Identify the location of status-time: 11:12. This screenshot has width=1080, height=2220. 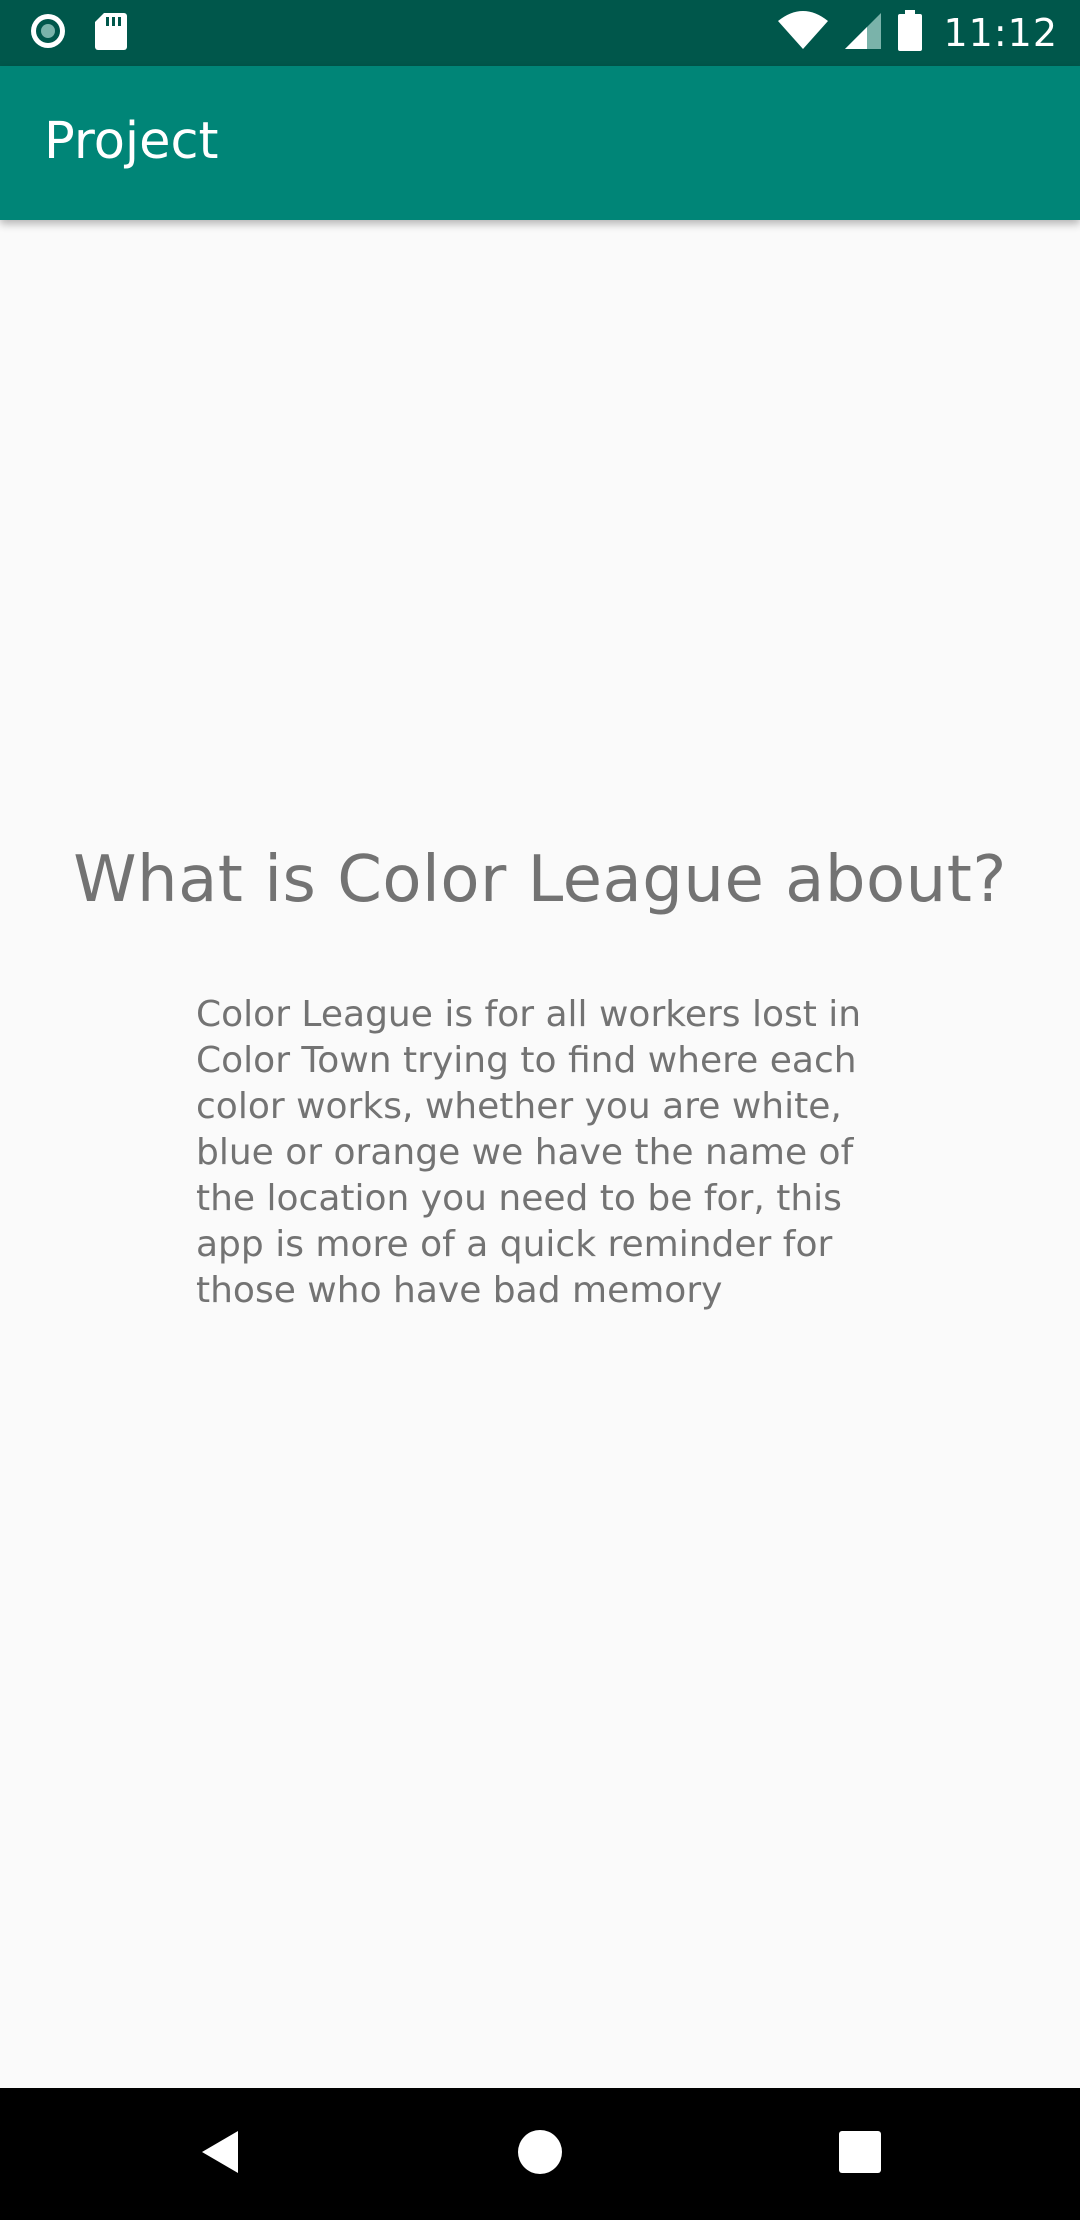
(1000, 33).